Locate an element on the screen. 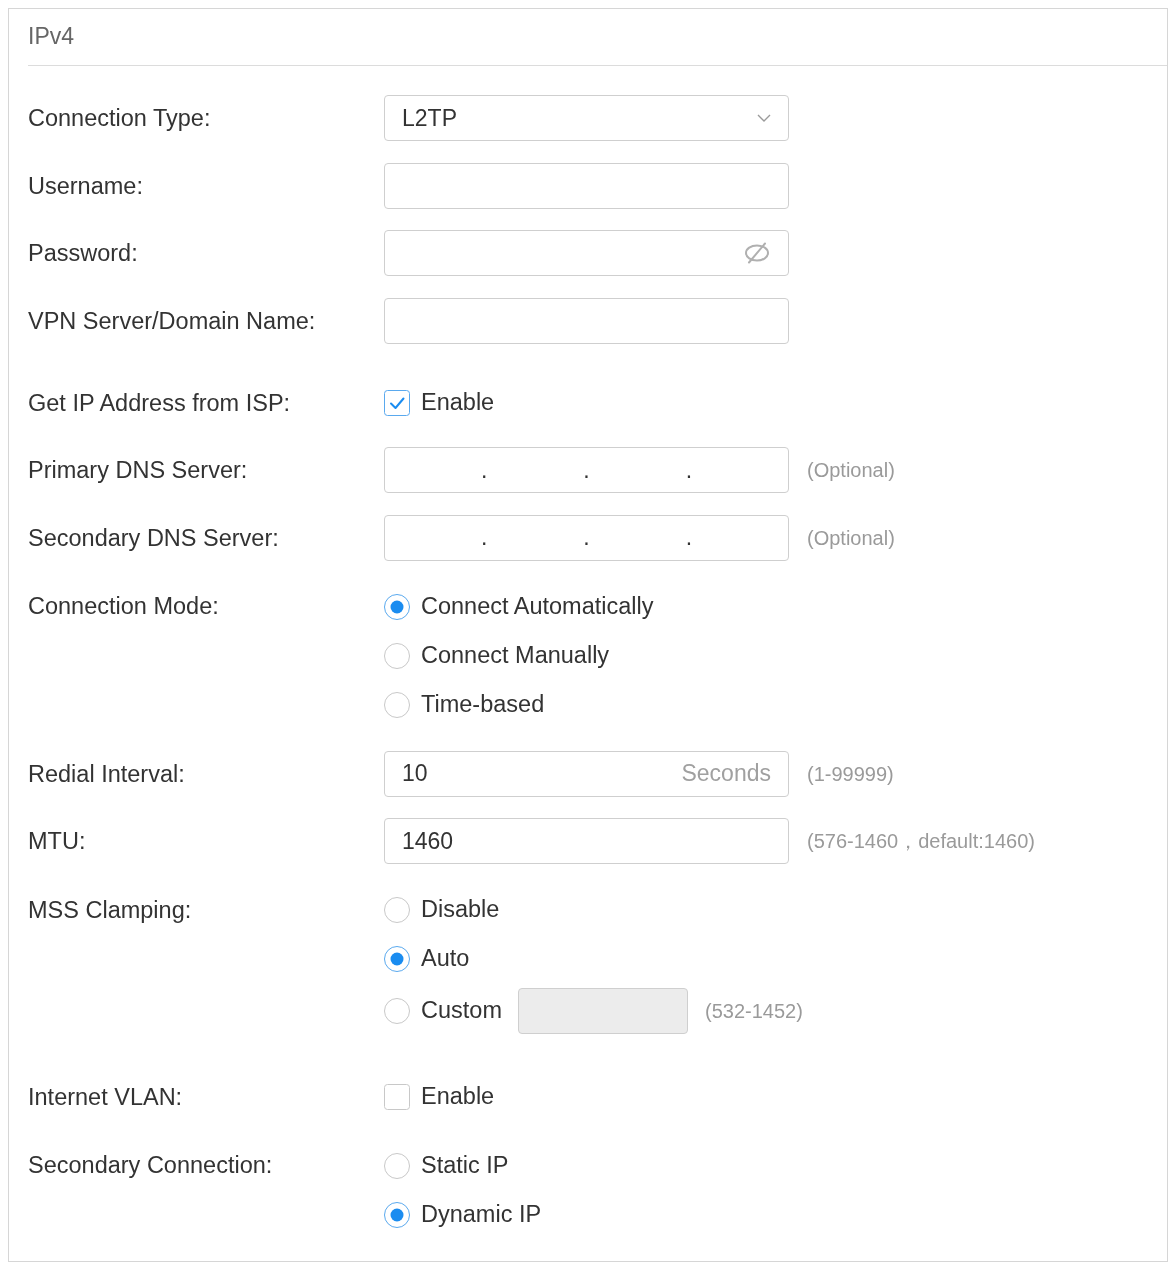  hint-text: (1-99999) is located at coordinates (850, 774).